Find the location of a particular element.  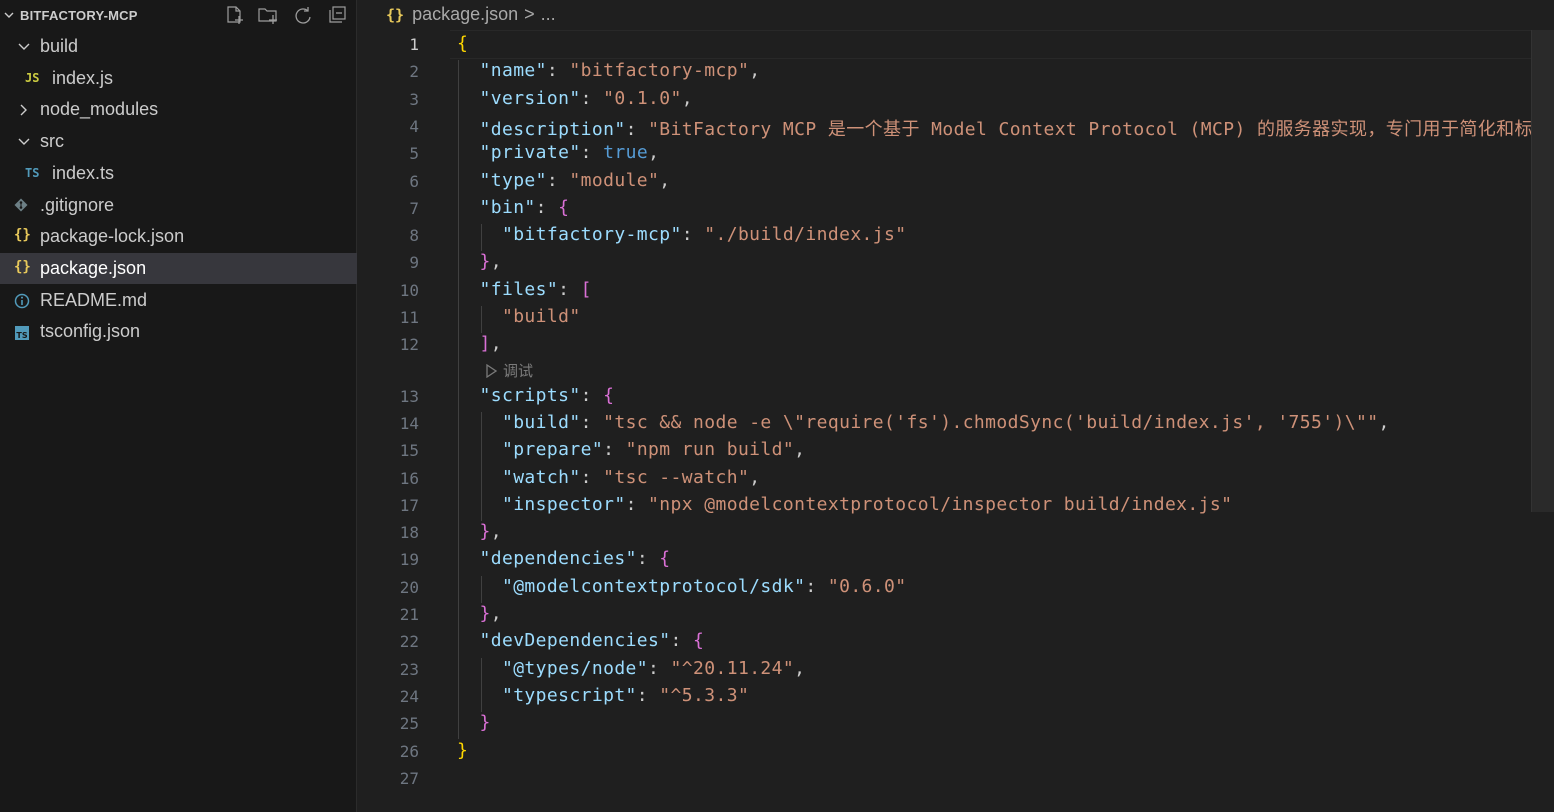

tree-file-package-json: {} package.json is located at coordinates (178, 268).